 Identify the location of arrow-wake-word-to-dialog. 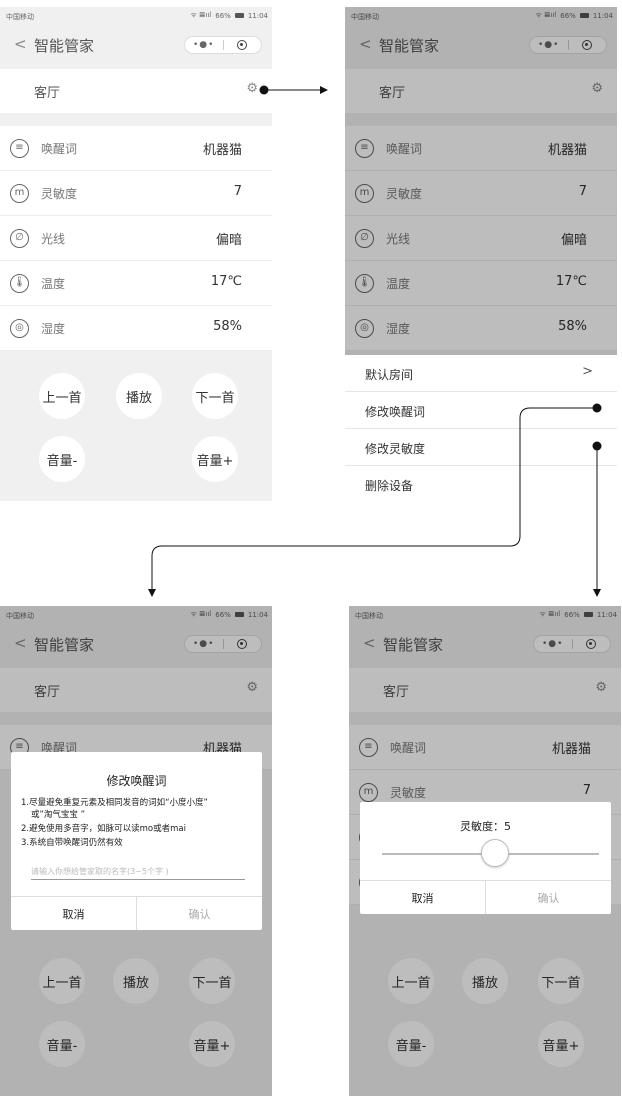
(375, 500).